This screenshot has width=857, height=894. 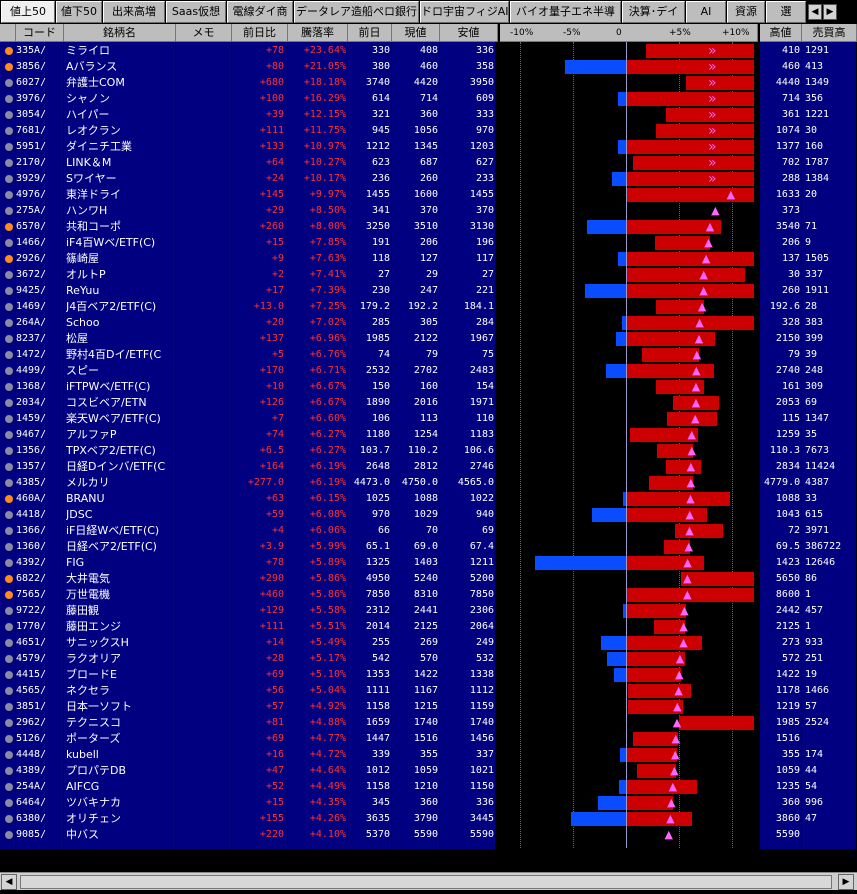 I want to click on table-row: 1466/iF4百Wベ/ETF(C) +15 +7.85% 191 206 196 206 9, so click(x=428, y=243).